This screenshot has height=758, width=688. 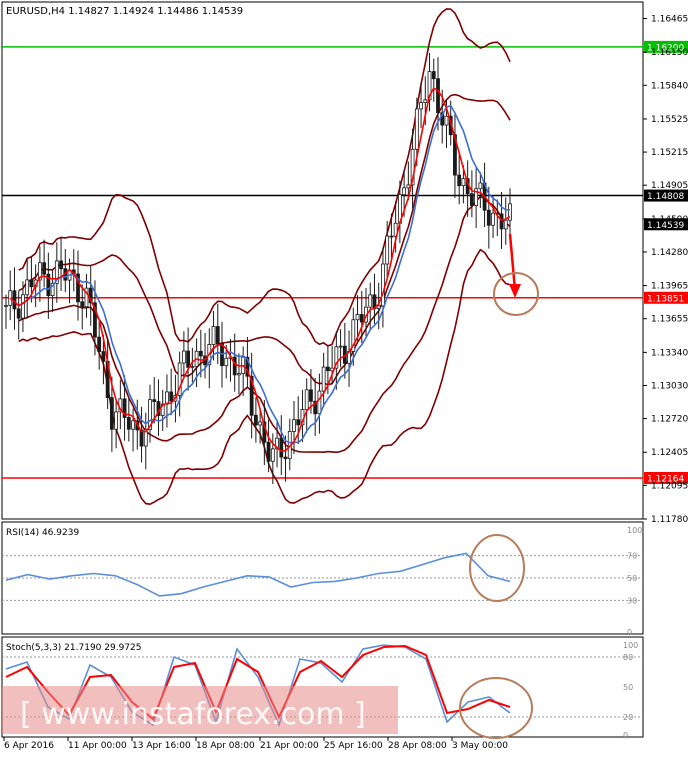 I want to click on rsi-circle-icon, so click(x=497, y=568).